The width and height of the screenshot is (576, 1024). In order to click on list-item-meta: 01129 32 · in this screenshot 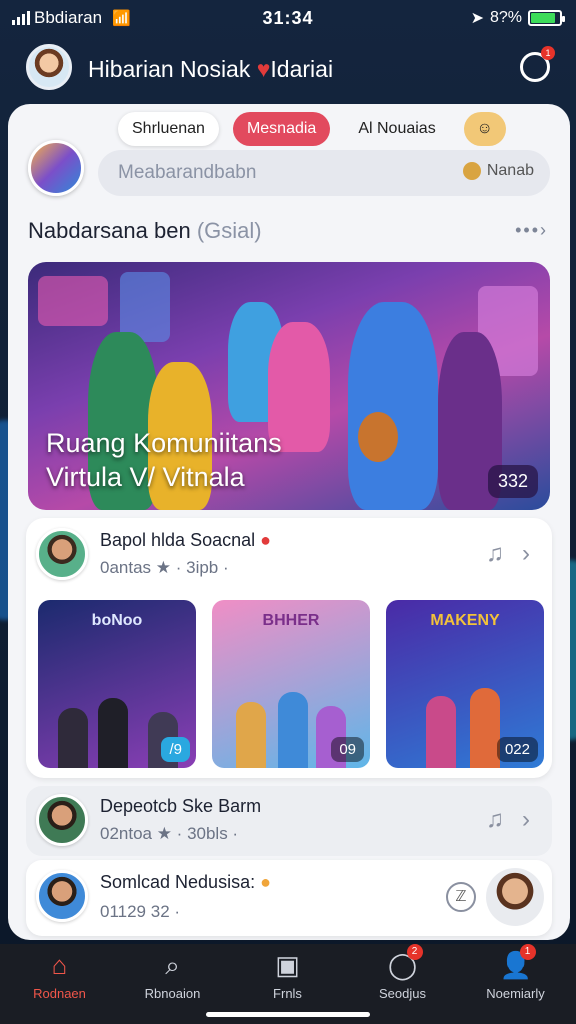, I will do `click(140, 911)`.